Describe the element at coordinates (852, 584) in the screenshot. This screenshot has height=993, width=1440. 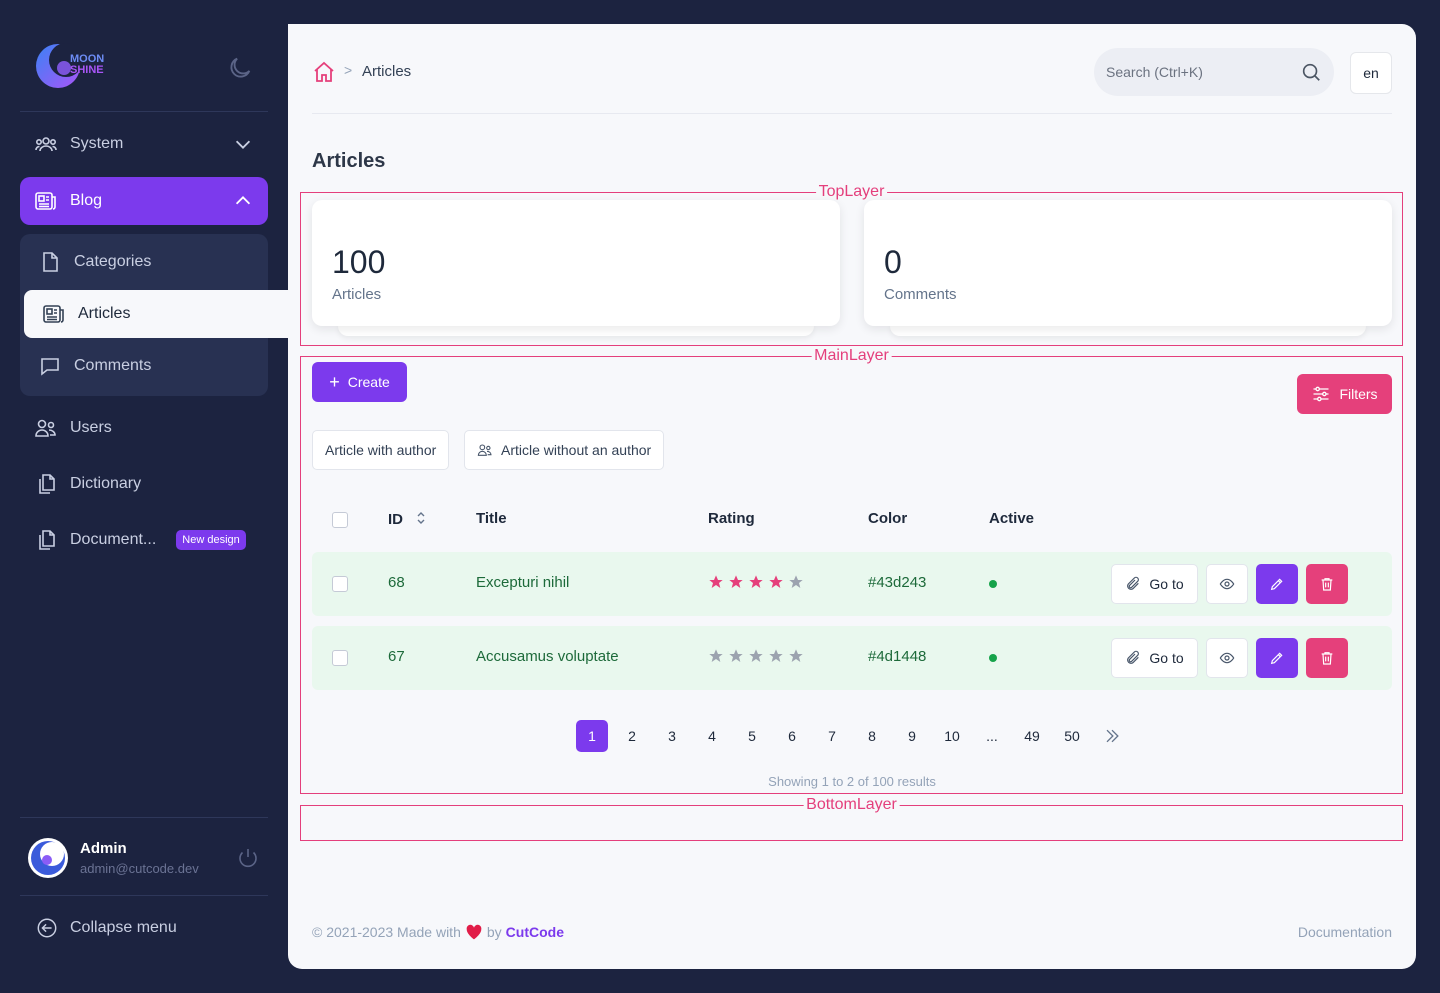
I see `table-row: 68 Excepturi nihil #43d243 Go to` at that location.